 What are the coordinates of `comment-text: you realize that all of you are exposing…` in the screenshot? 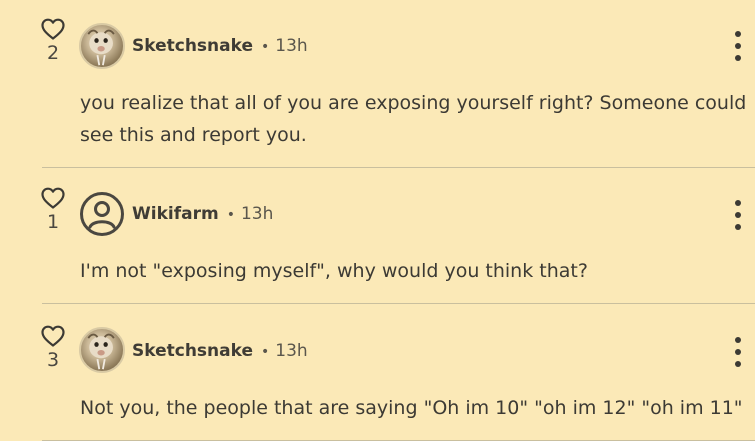 It's located at (413, 119).